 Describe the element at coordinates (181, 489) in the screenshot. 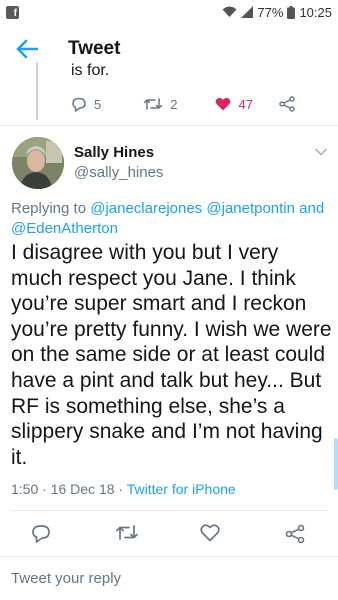

I see `tweet-source: Twitter for iPhone` at that location.